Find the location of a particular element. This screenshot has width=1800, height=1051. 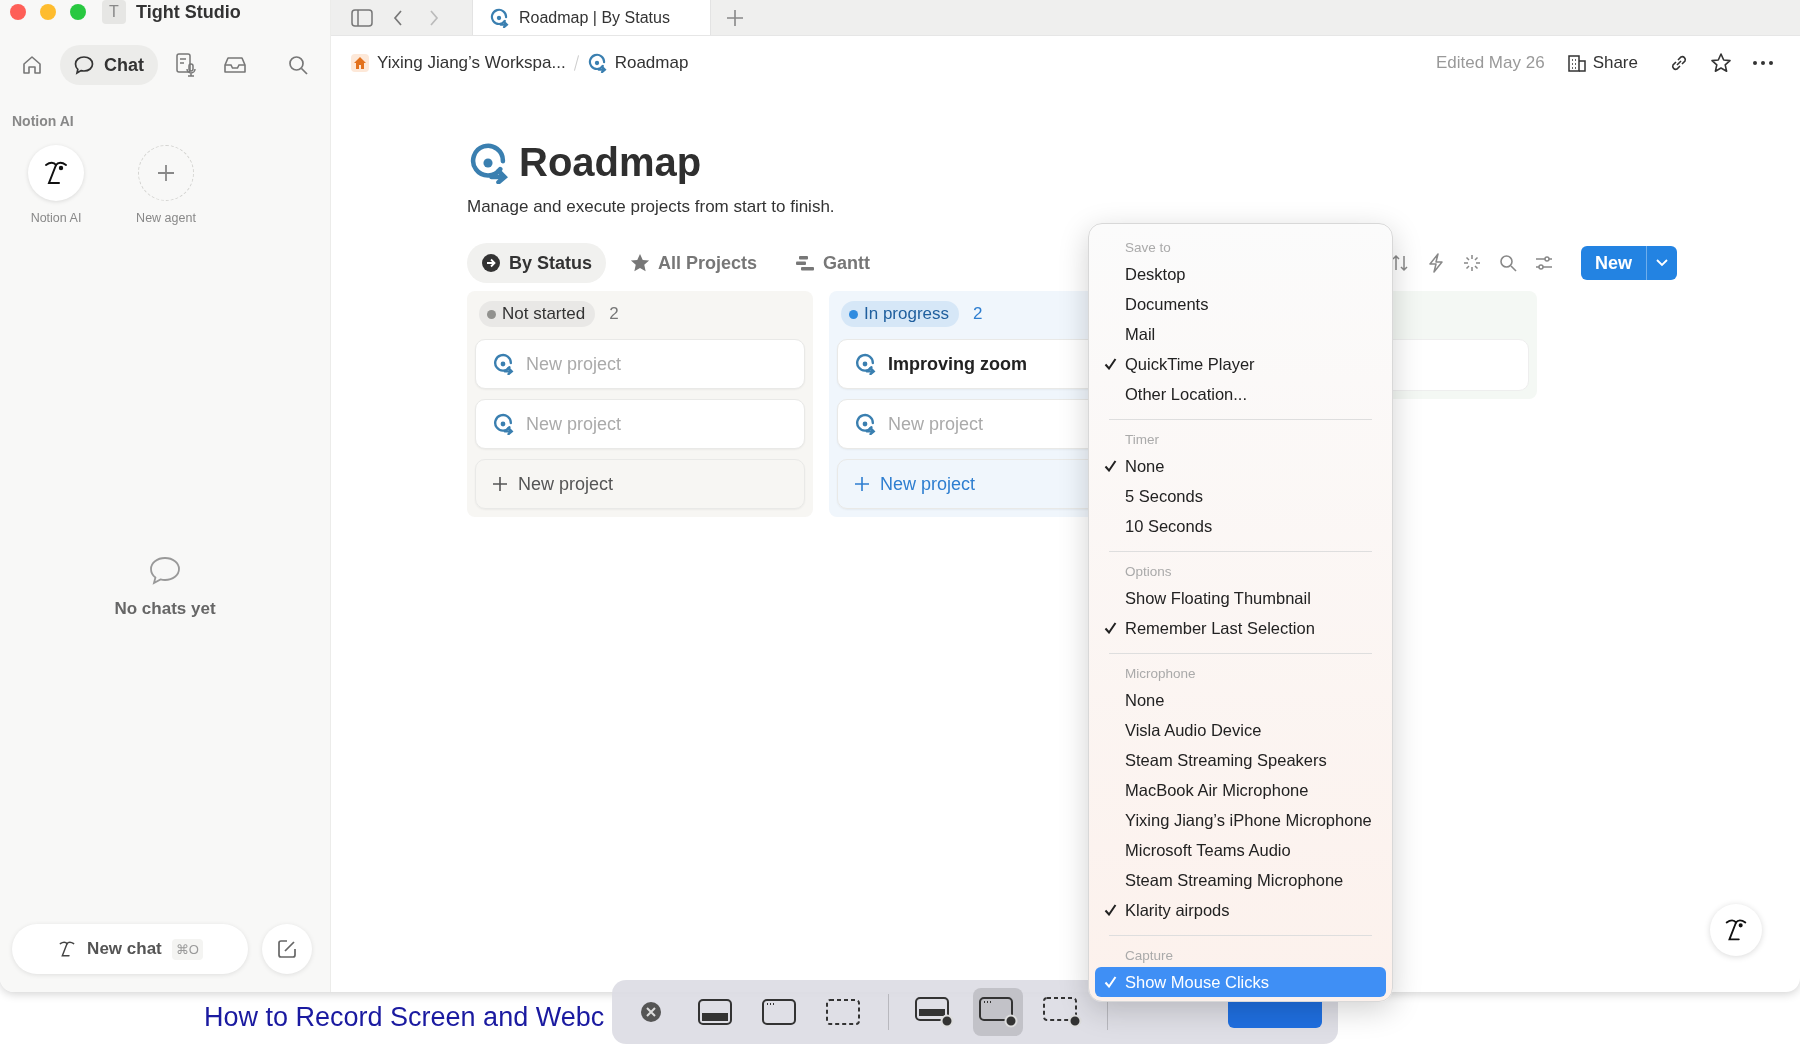

menu-item: Remember Last Selection is located at coordinates (1240, 628).